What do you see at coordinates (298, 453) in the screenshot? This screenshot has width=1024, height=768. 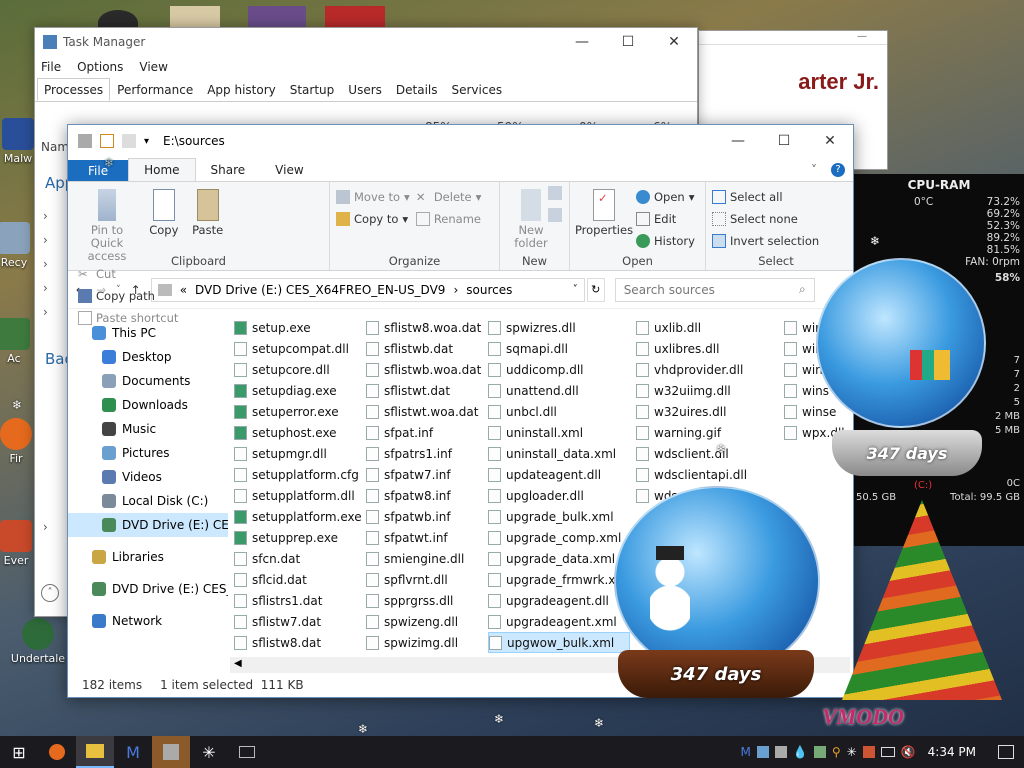 I see `file-item: setupmgr.dll` at bounding box center [298, 453].